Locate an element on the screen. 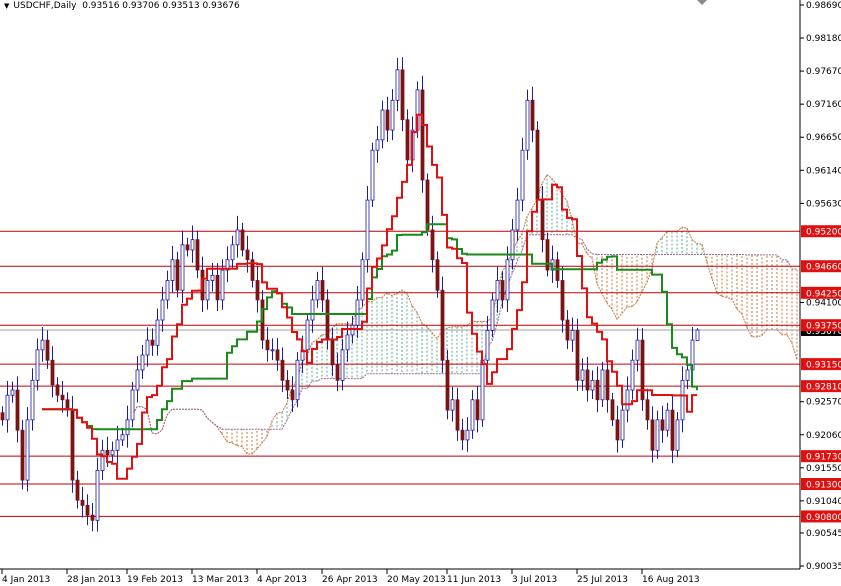  level-label: 0.95200 is located at coordinates (823, 233).